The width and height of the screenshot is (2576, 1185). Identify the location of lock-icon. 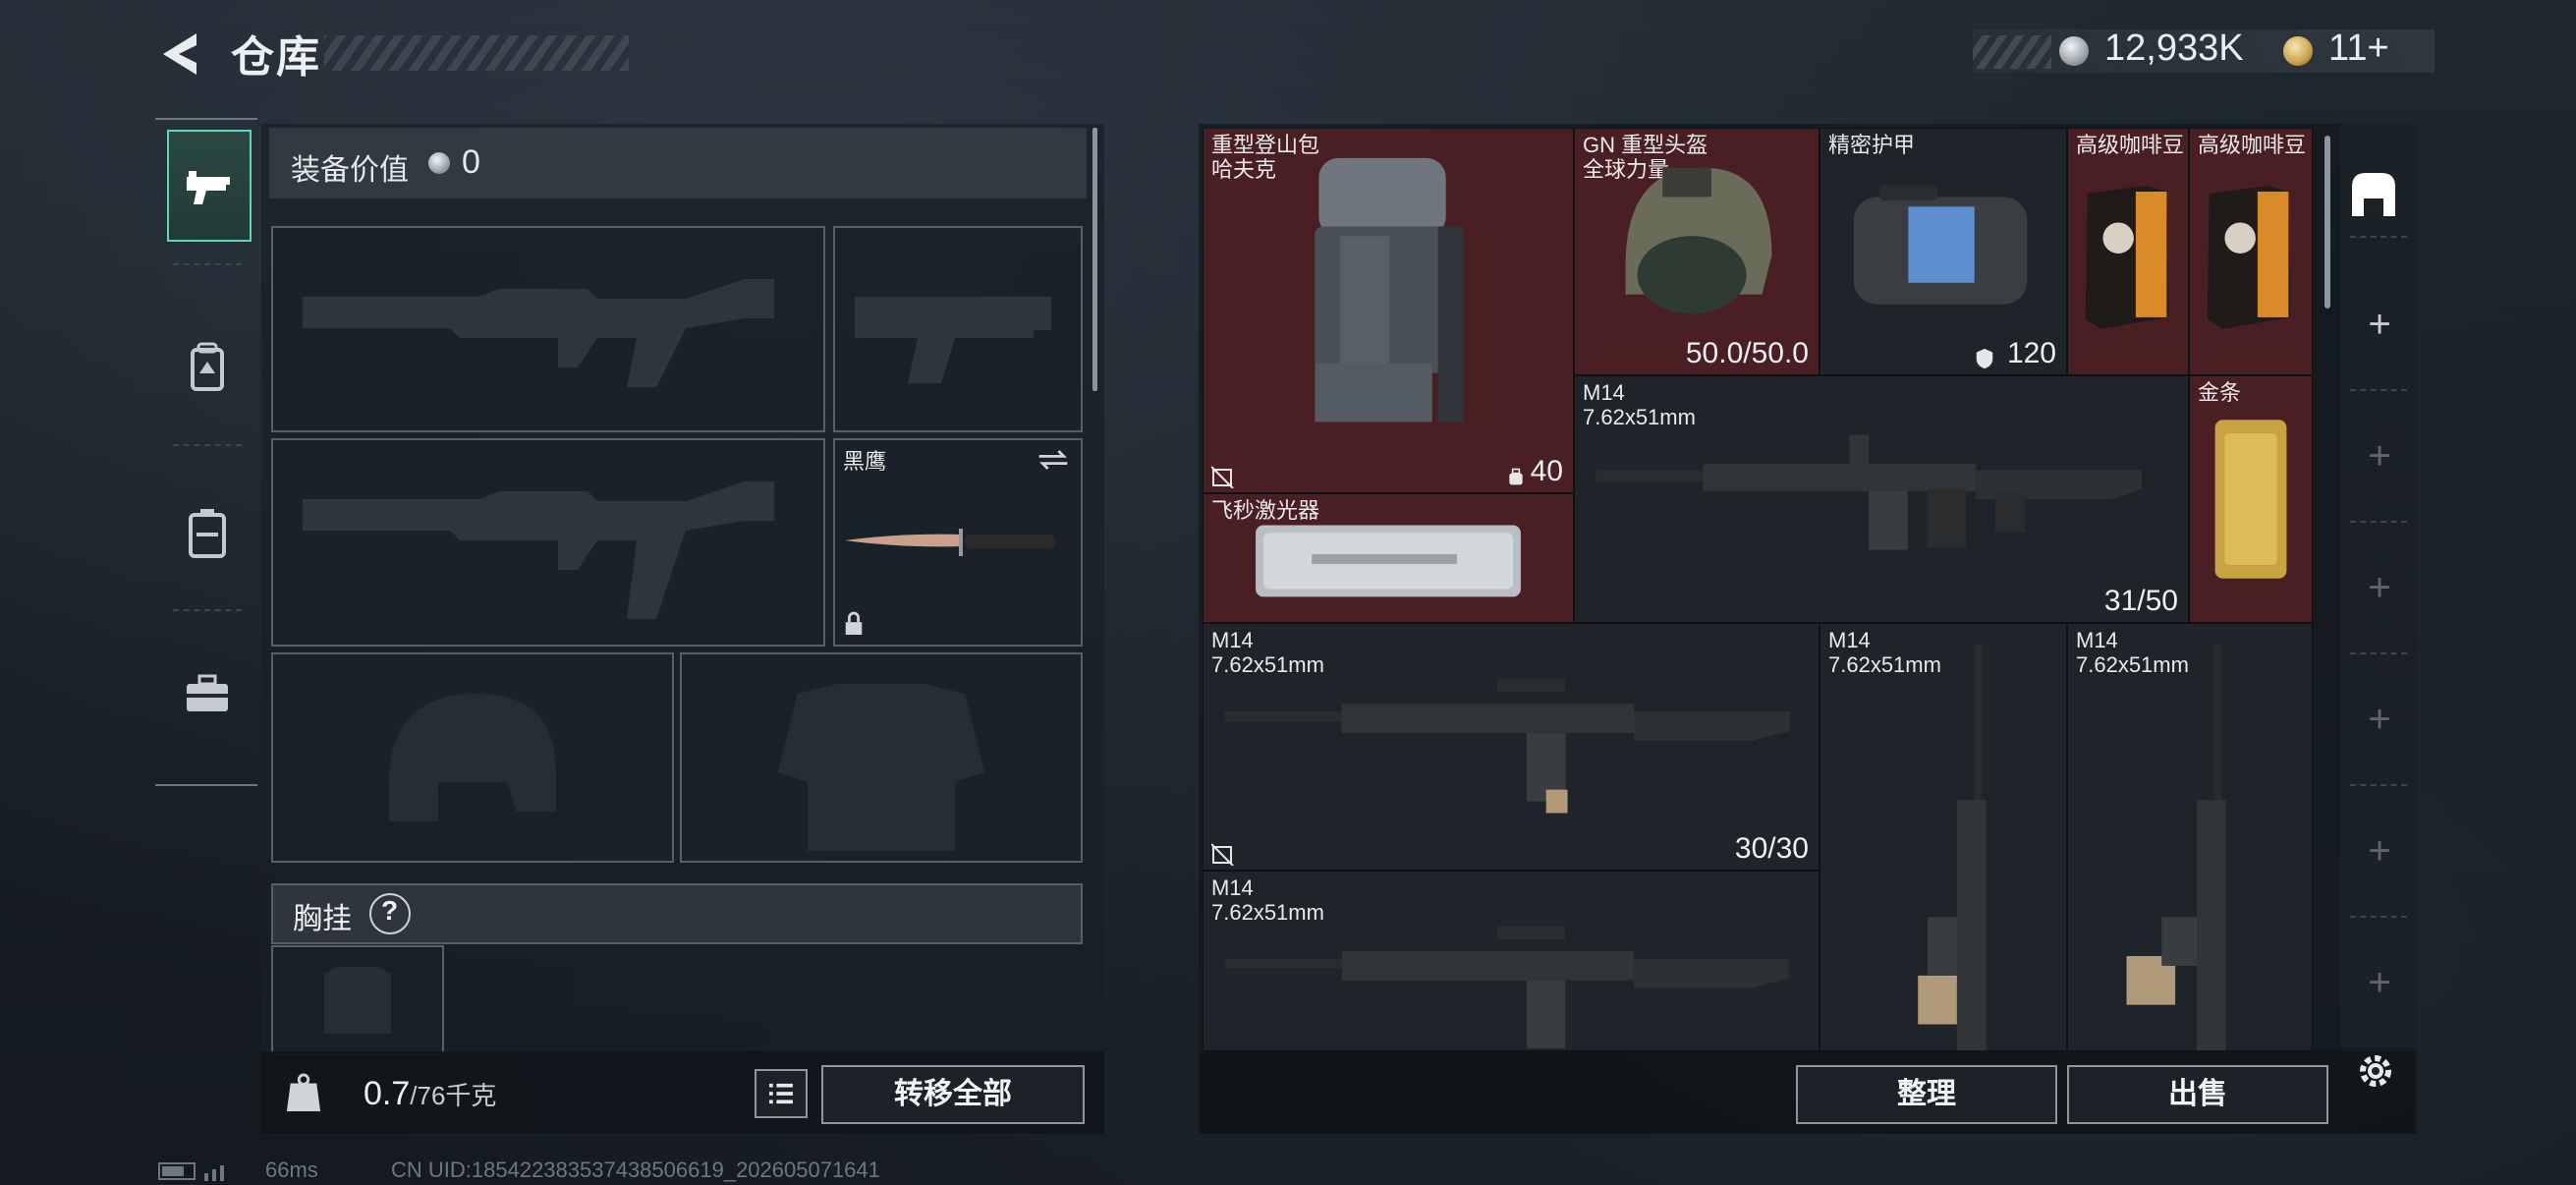
(854, 623).